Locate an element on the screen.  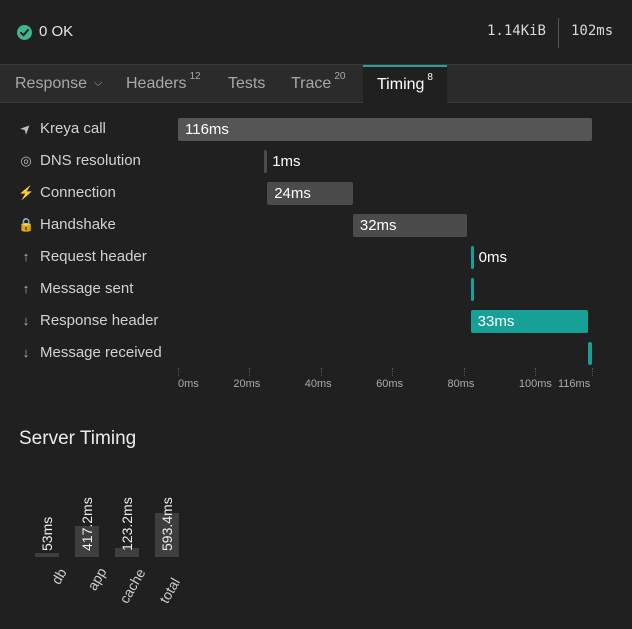
timing-bar-label: 24ms is located at coordinates (292, 193).